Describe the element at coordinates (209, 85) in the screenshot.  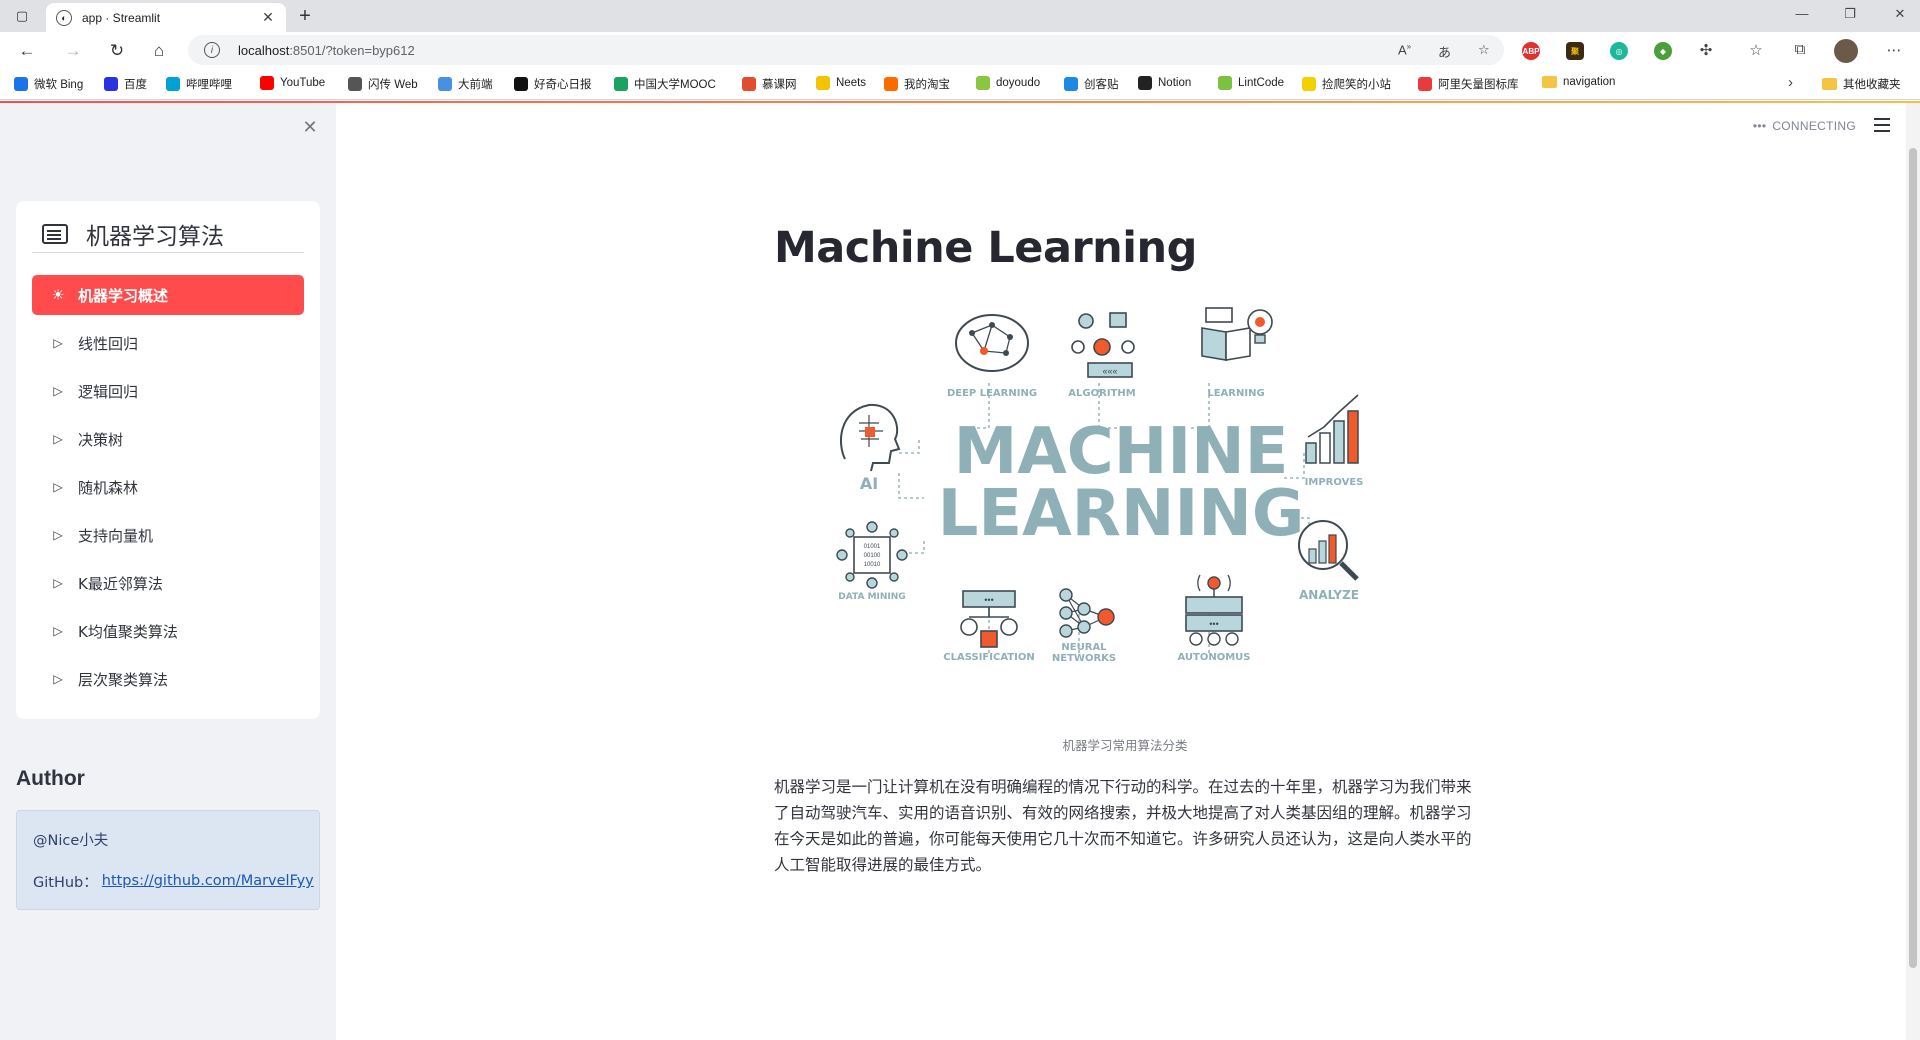
I see `bookmark-label: 哔哩哔哩` at that location.